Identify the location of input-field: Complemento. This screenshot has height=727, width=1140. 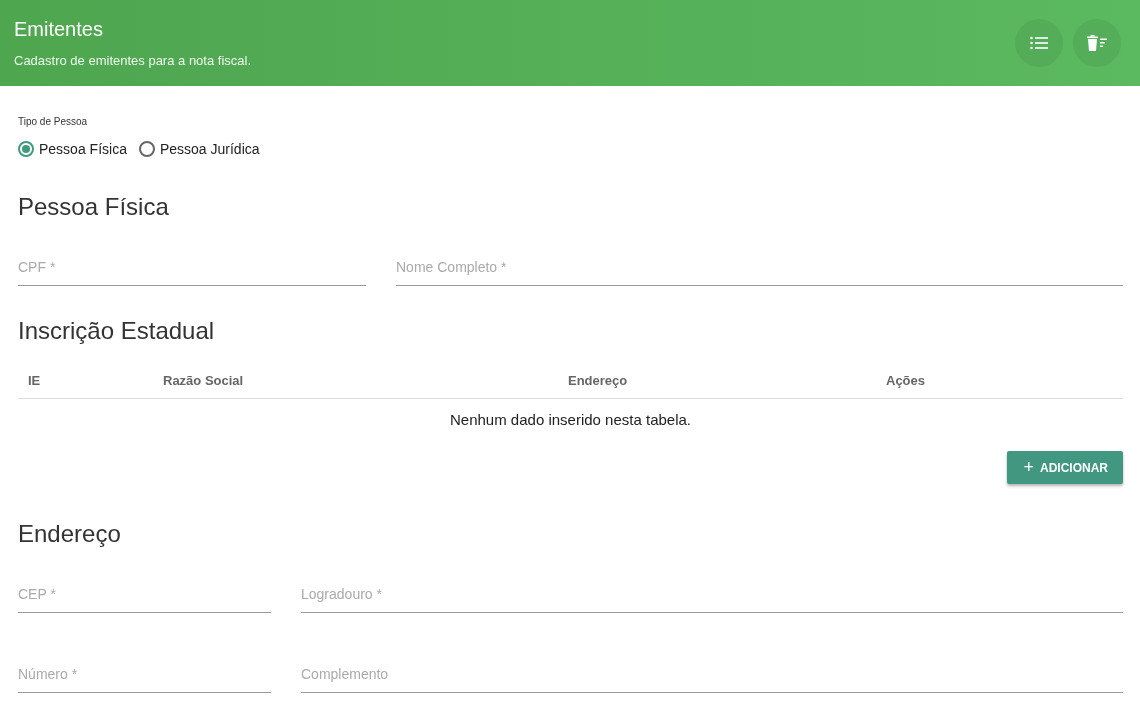
(712, 676).